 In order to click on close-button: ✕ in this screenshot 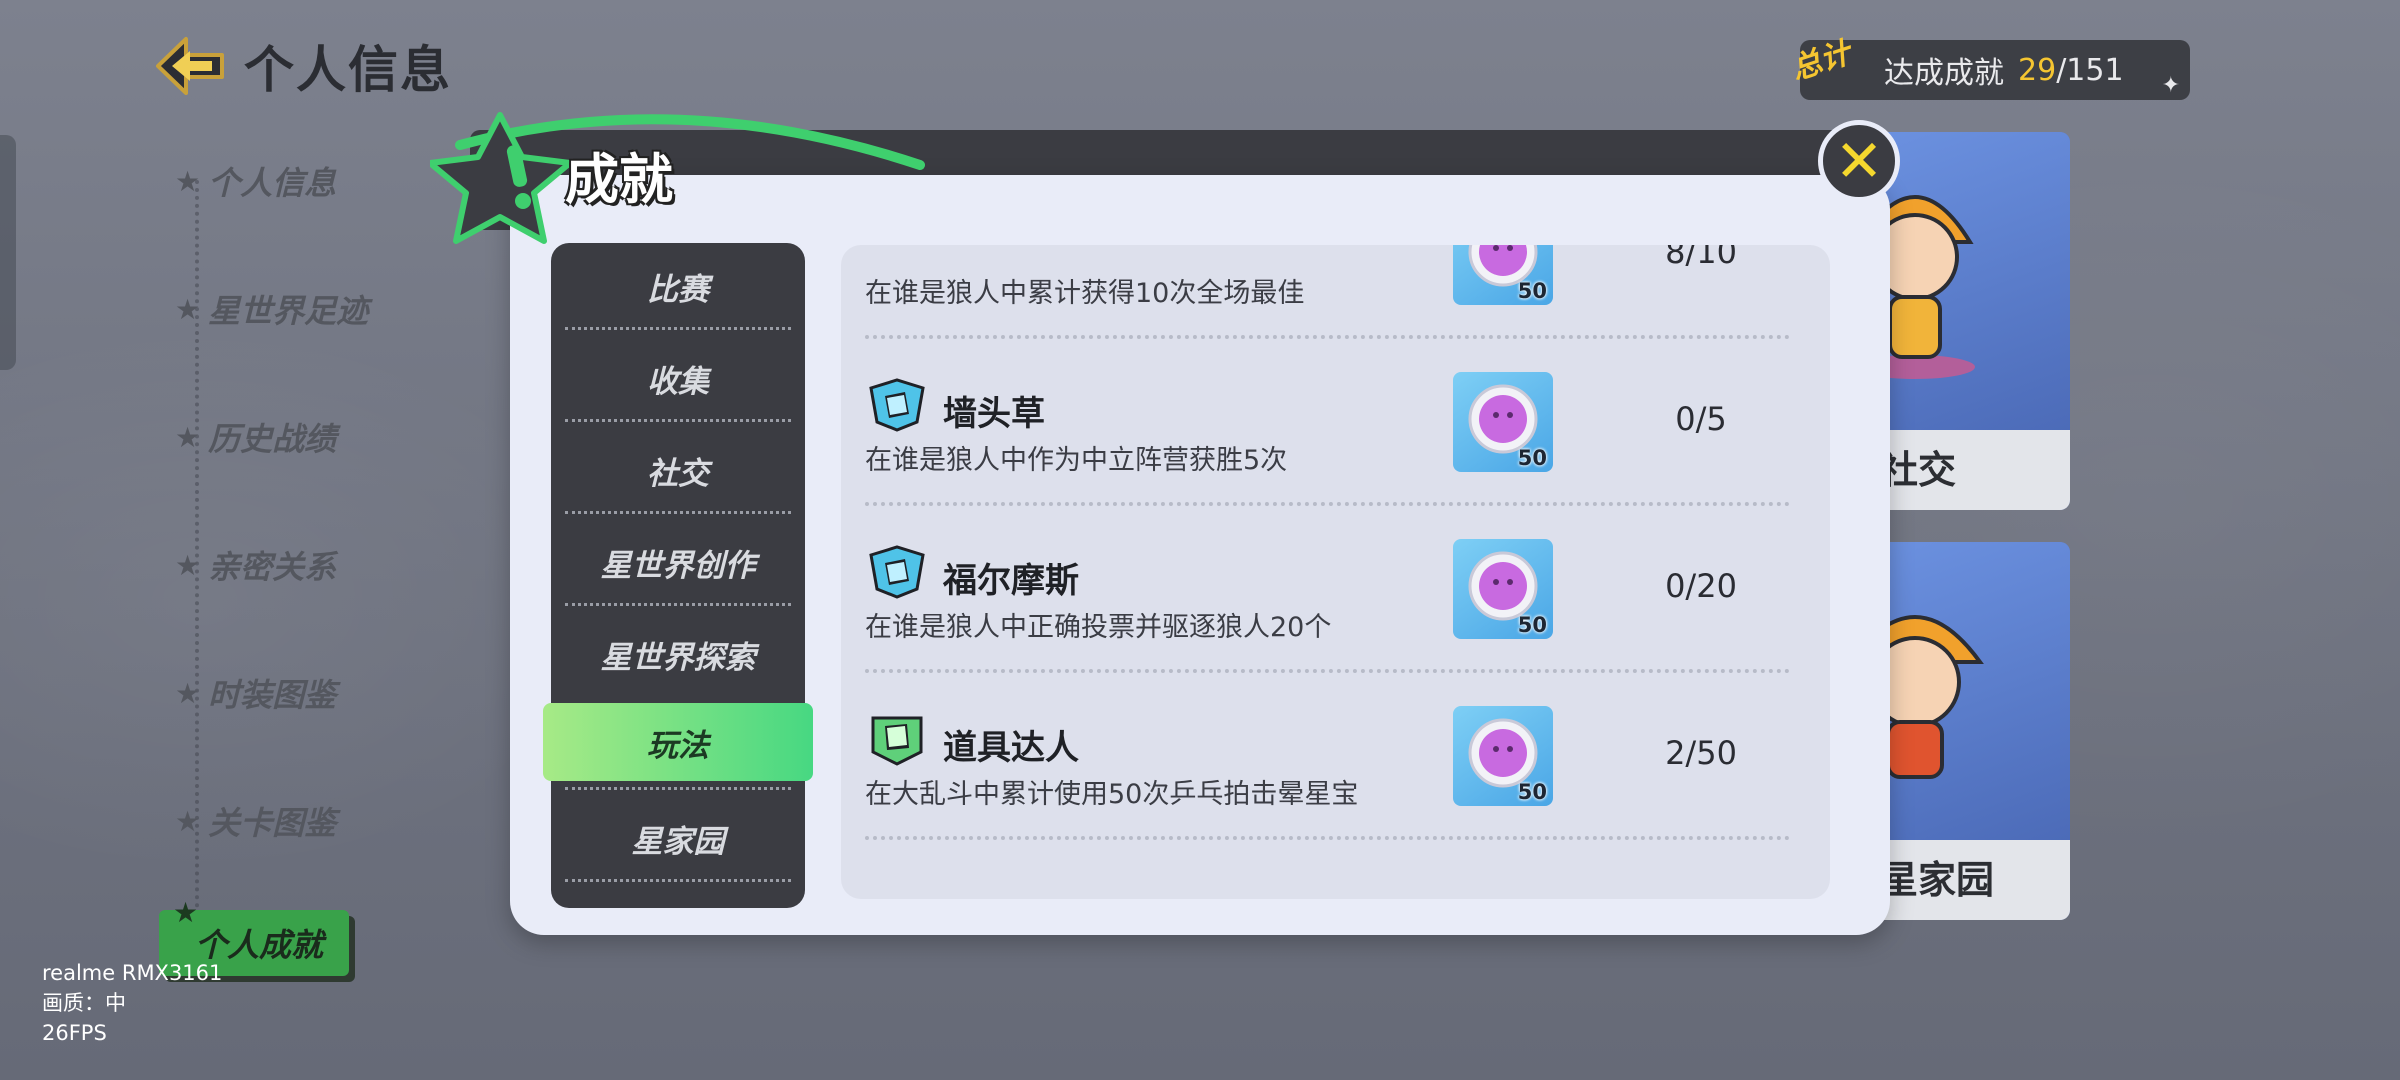, I will do `click(1859, 161)`.